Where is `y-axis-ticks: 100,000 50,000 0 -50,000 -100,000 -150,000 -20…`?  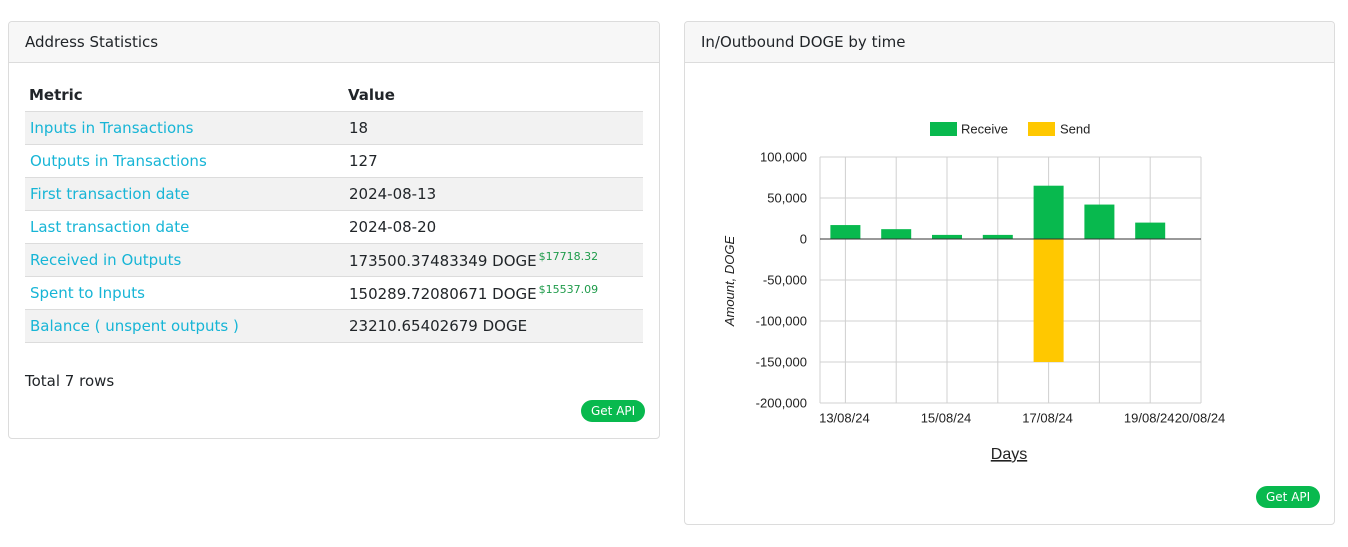
y-axis-ticks: 100,000 50,000 0 -50,000 -100,000 -150,000 -20… is located at coordinates (781, 280).